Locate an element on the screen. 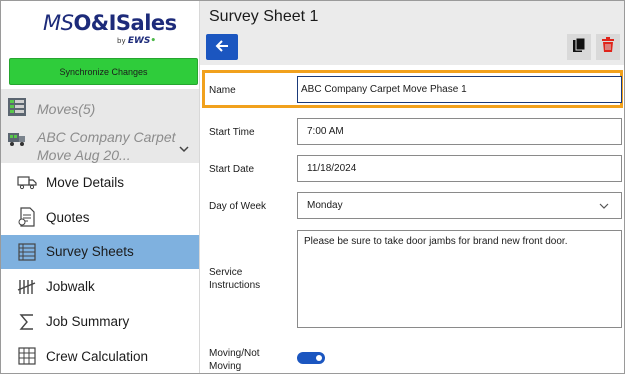  moving-truck-icon is located at coordinates (17, 141).